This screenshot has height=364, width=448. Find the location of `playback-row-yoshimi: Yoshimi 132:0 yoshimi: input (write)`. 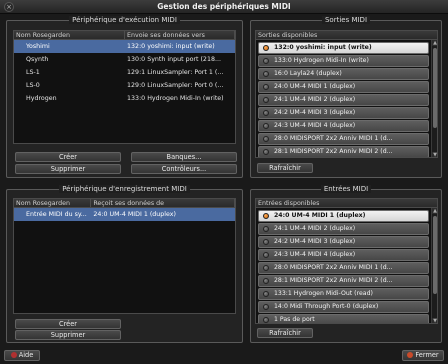

playback-row-yoshimi: Yoshimi 132:0 yoshimi: input (write) is located at coordinates (124, 46).